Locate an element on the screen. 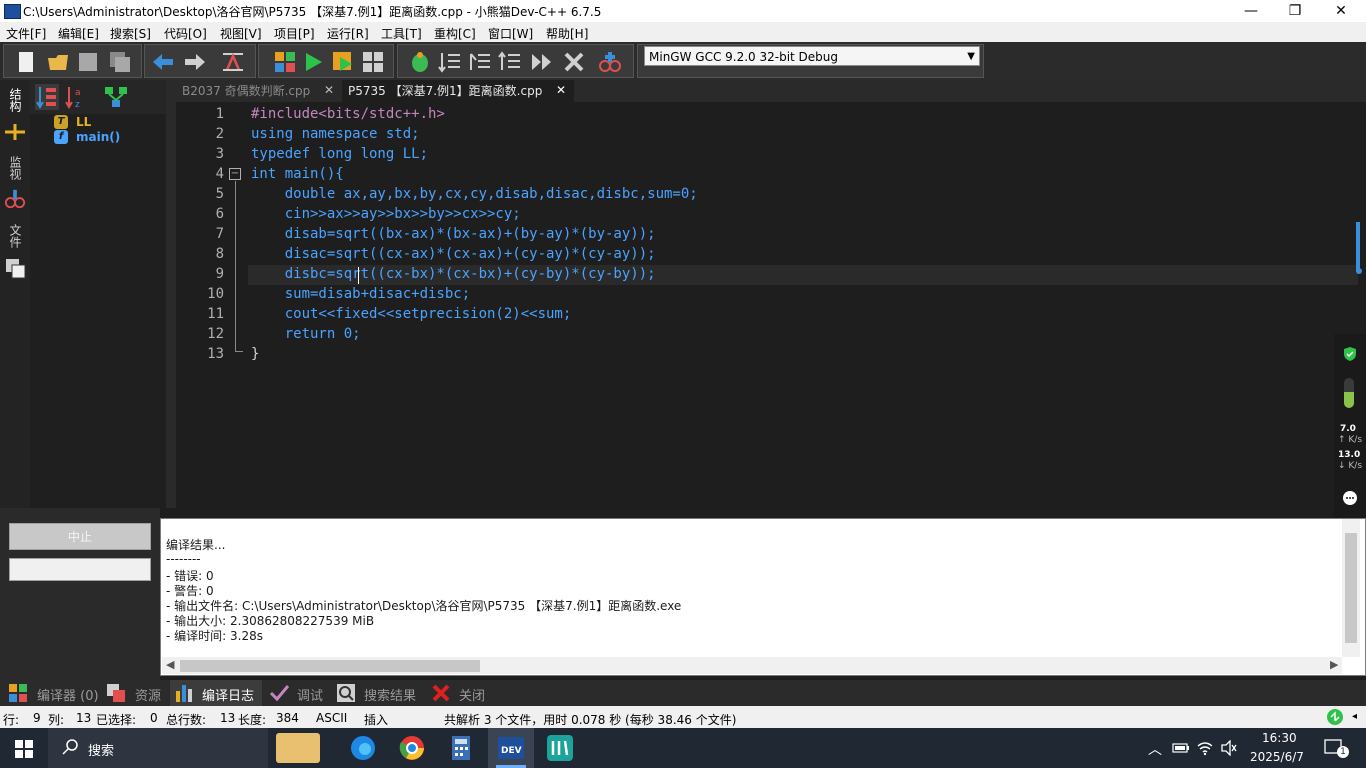 Image resolution: width=1366 pixels, height=768 pixels. tab-p5735-close-icon: ✕ is located at coordinates (561, 90).